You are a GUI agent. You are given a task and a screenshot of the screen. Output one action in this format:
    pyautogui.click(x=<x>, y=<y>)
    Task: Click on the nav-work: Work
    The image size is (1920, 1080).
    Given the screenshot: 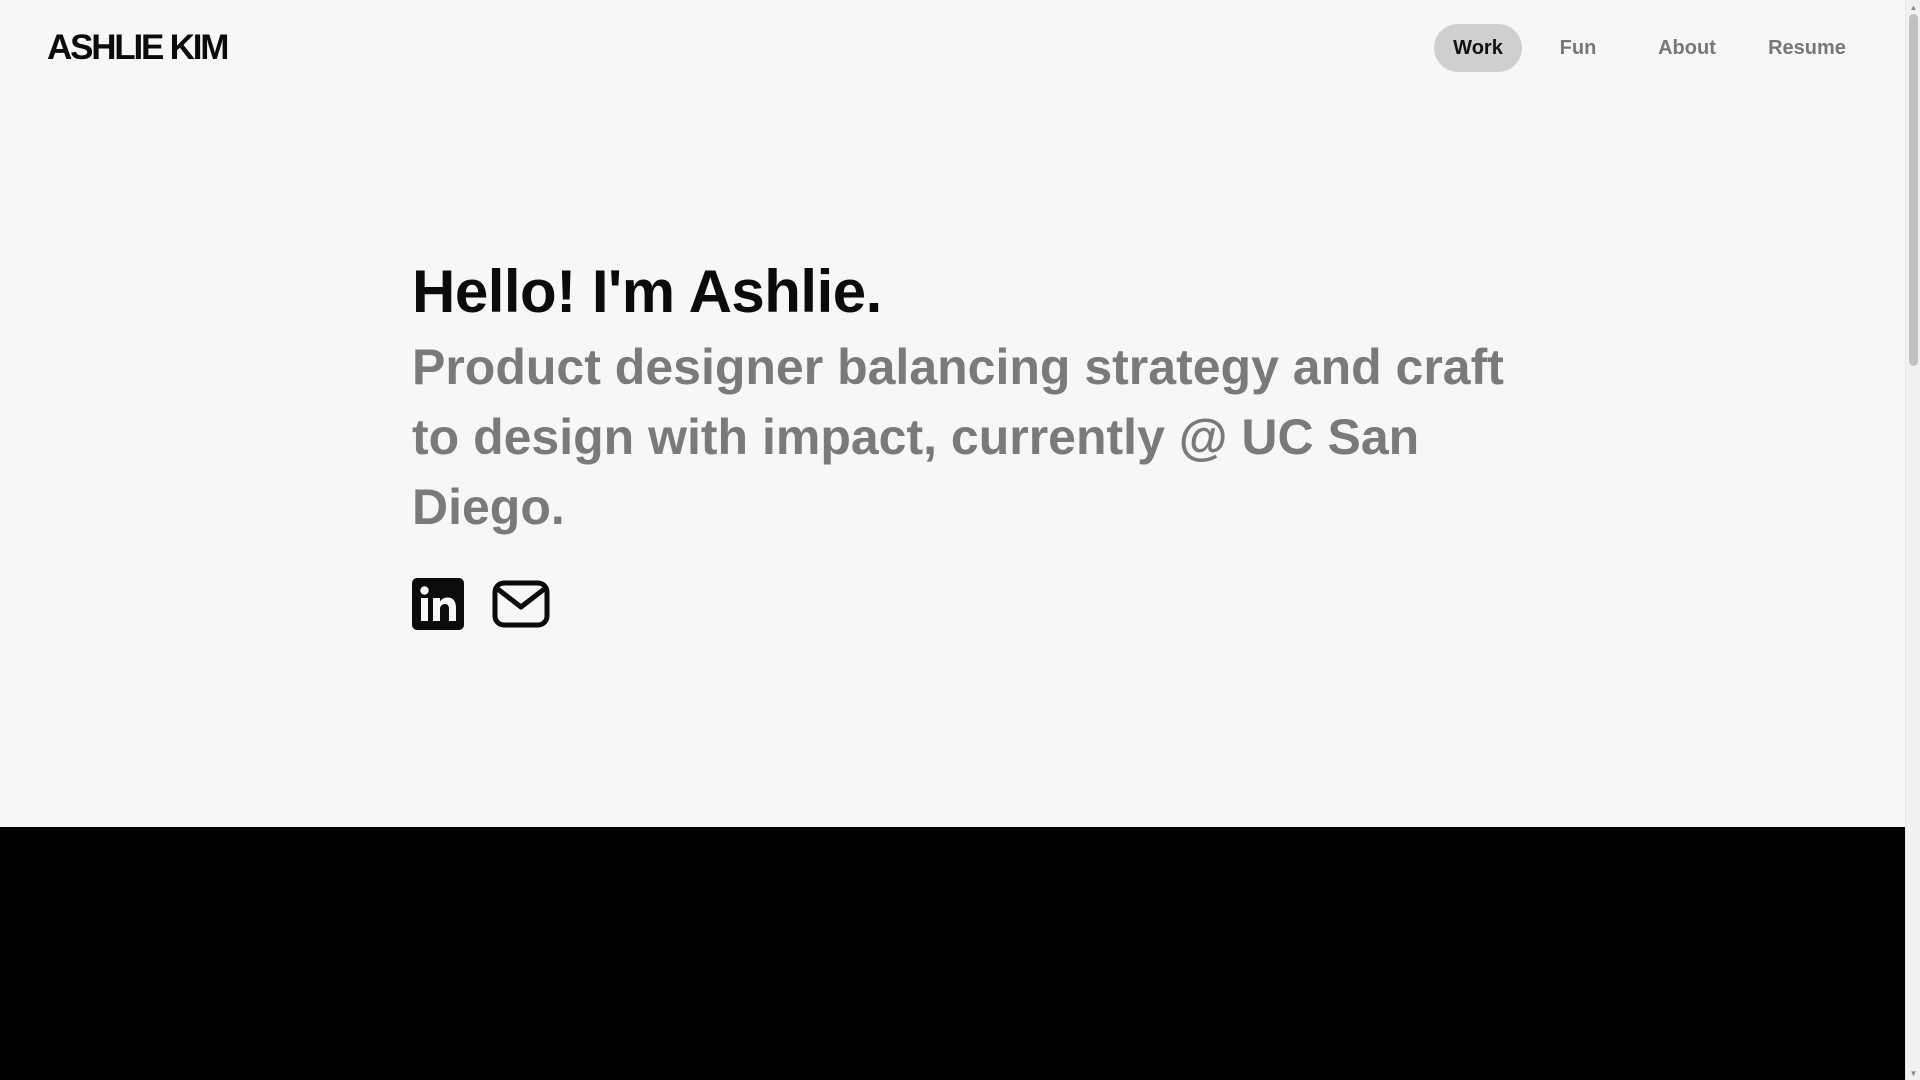 What is the action you would take?
    pyautogui.click(x=1478, y=48)
    